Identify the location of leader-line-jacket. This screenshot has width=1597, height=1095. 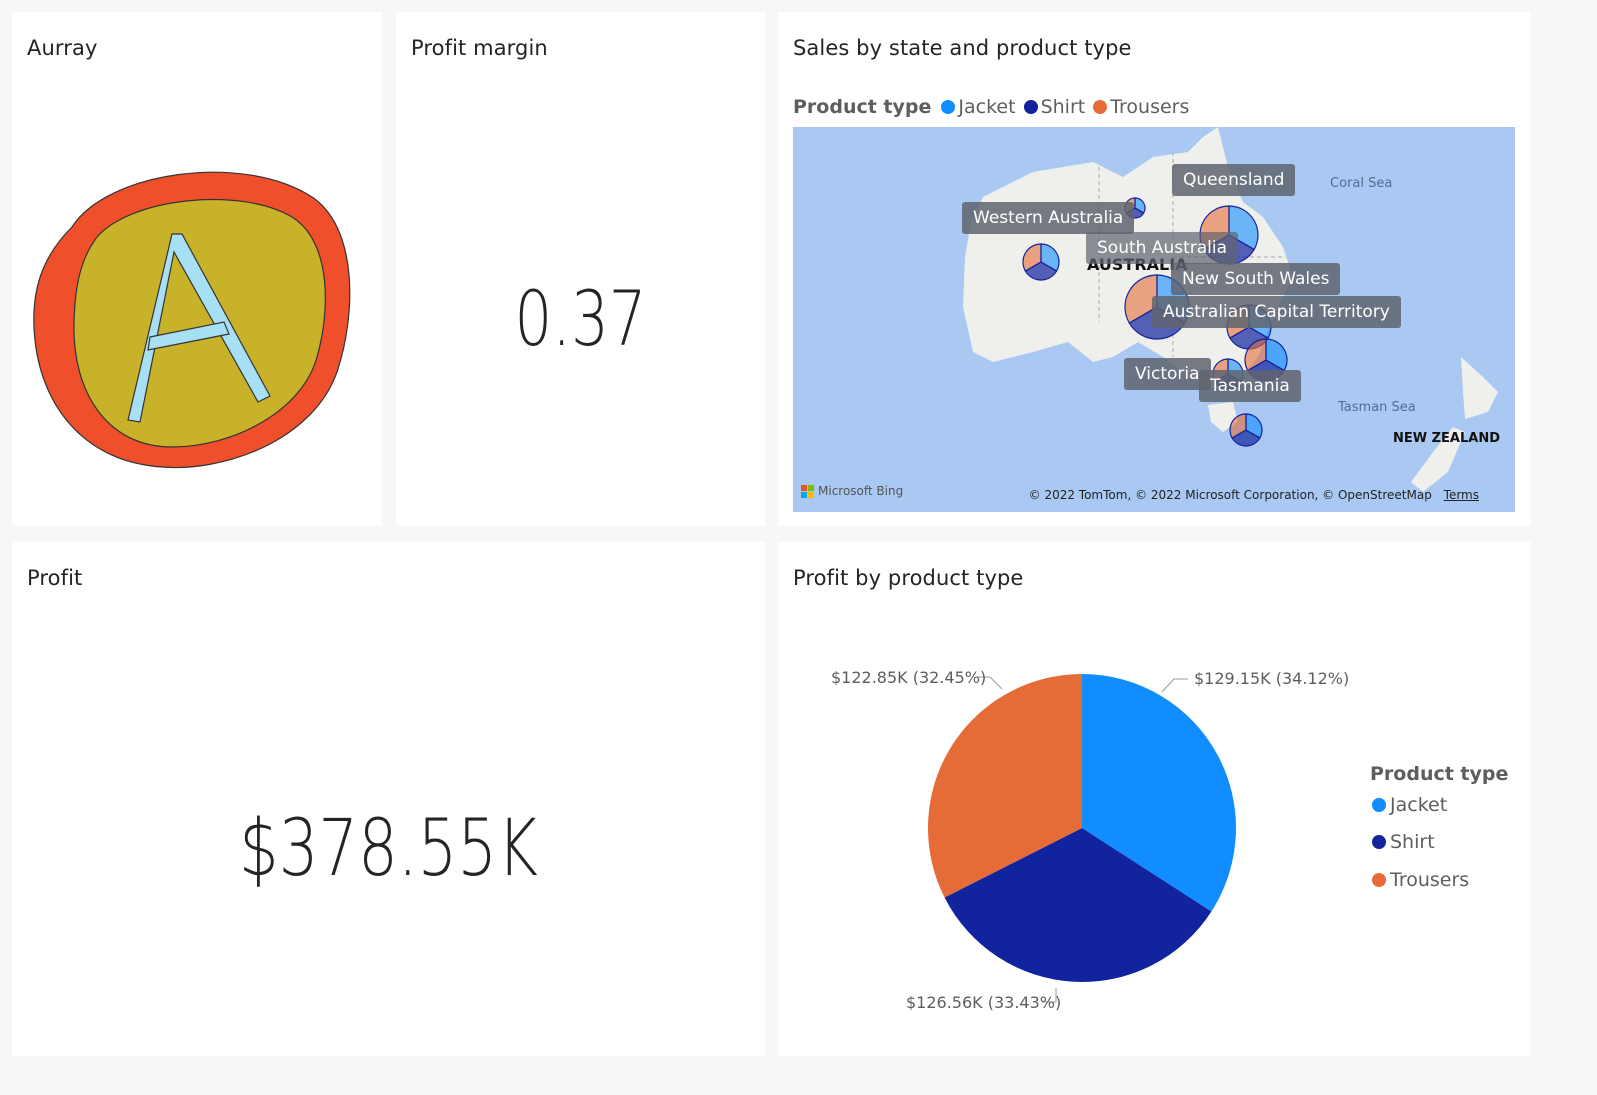
(1174, 685).